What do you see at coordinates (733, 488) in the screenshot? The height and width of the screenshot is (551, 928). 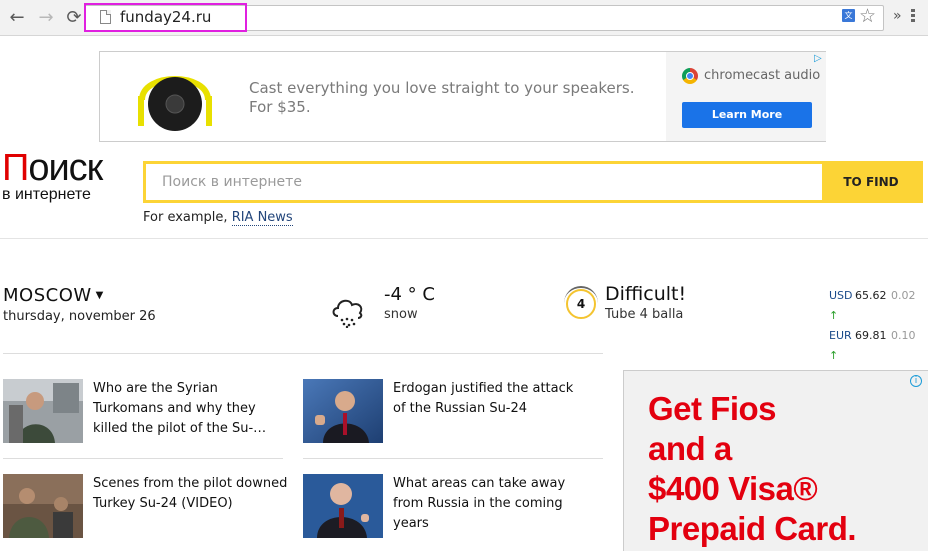 I see `ad-fios-line3: $400 Visa®` at bounding box center [733, 488].